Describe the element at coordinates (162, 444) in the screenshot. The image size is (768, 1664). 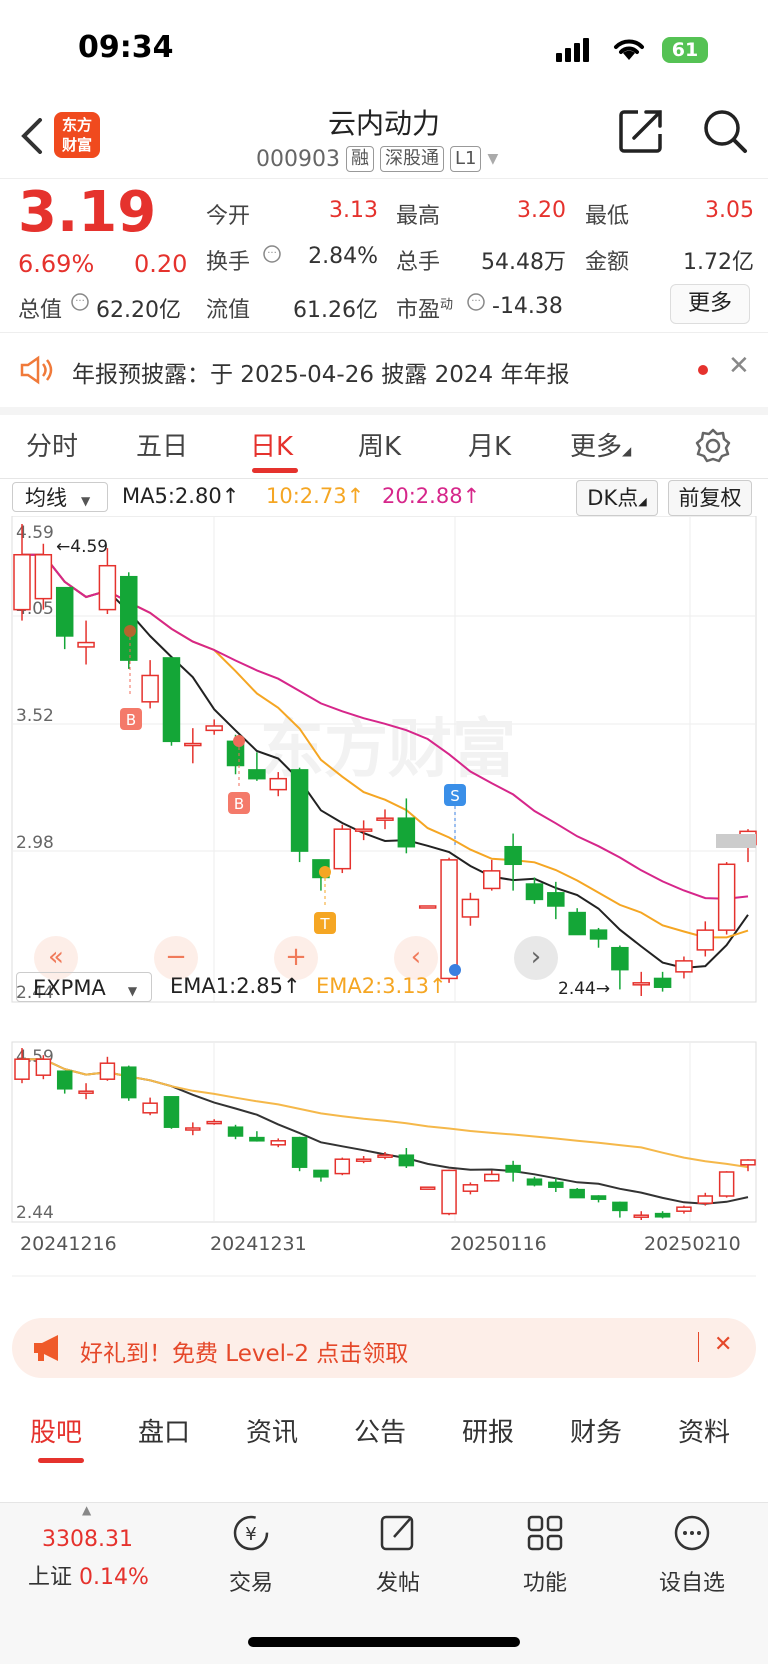
I see `tab-five-day: 五日` at that location.